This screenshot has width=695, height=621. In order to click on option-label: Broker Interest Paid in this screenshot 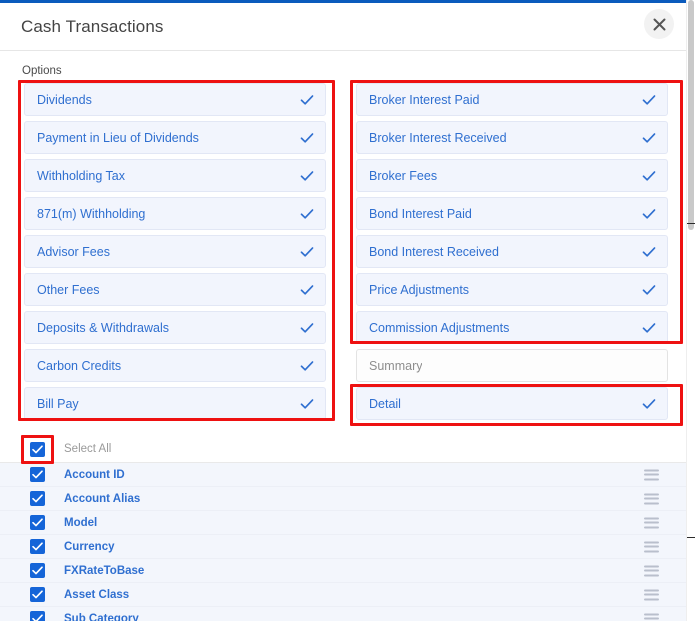, I will do `click(424, 99)`.